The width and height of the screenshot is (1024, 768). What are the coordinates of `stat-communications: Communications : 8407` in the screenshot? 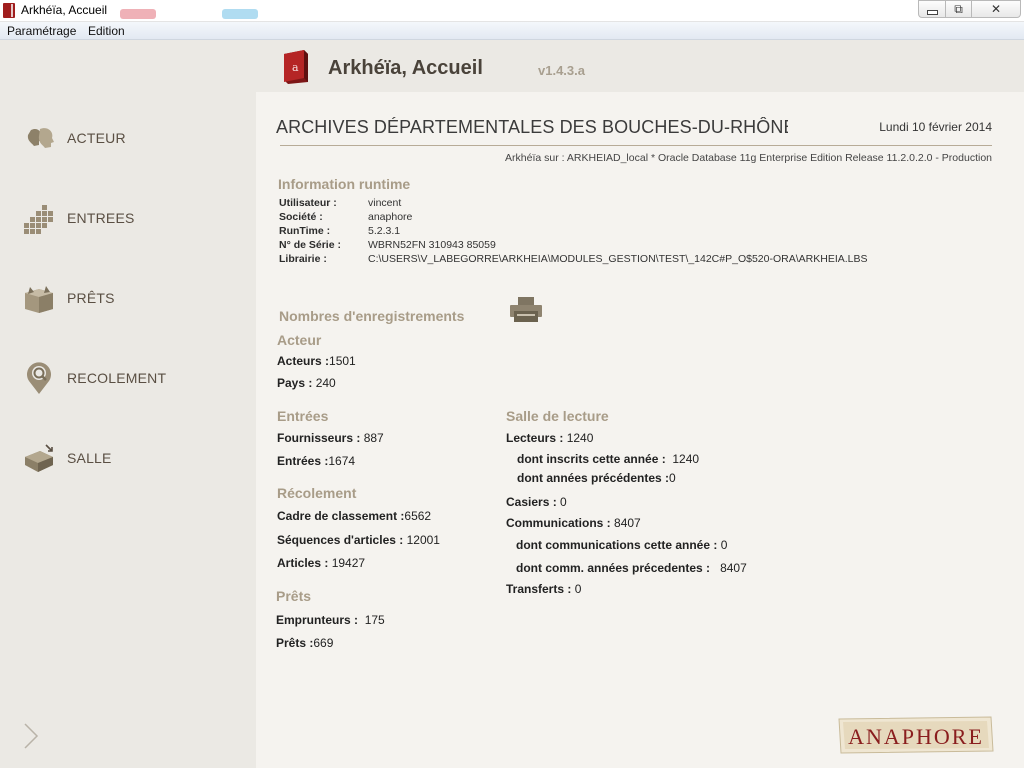 It's located at (573, 523).